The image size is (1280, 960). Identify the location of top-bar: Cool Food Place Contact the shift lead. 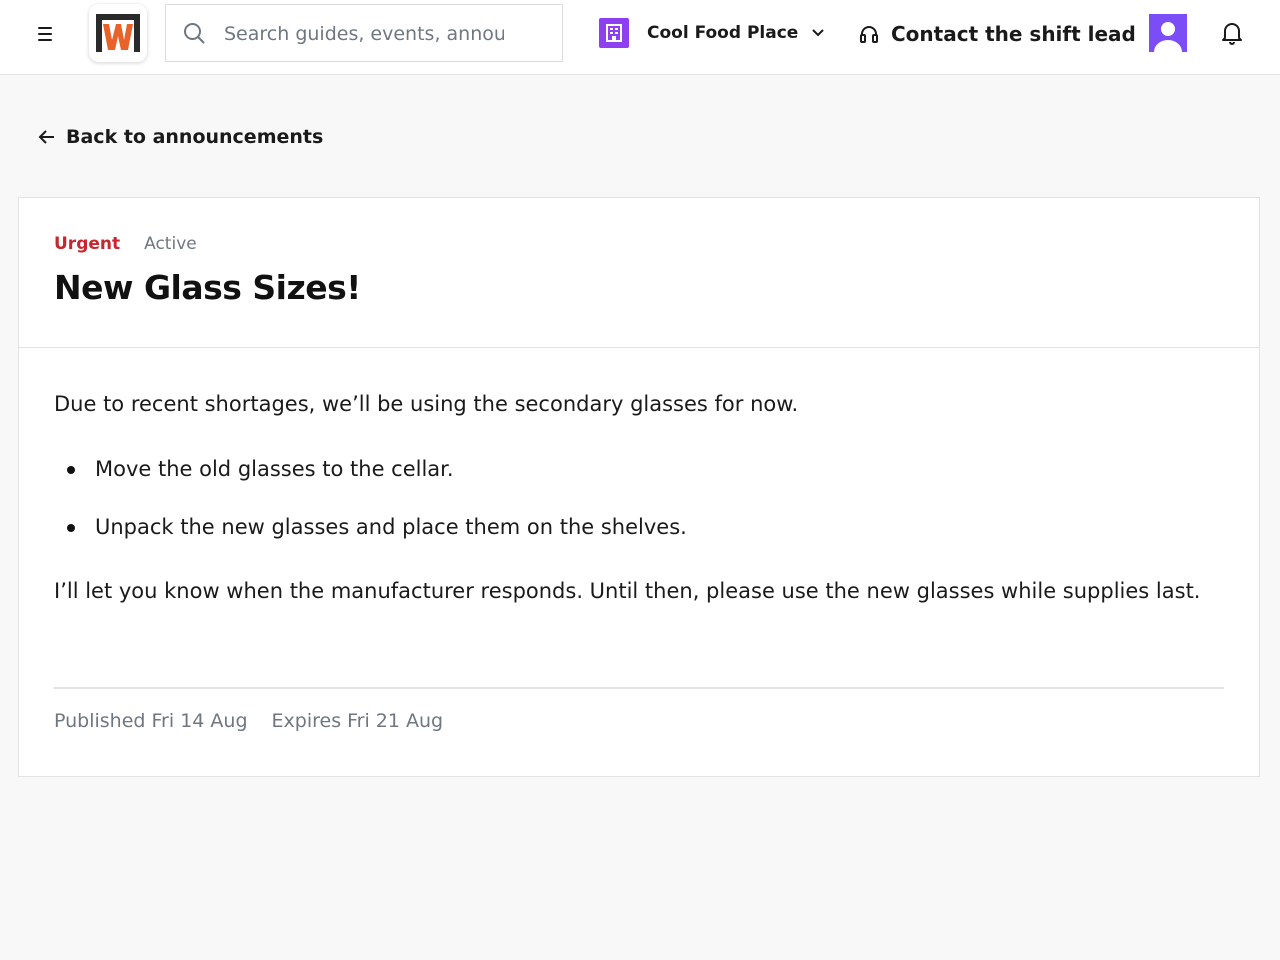
(640, 37).